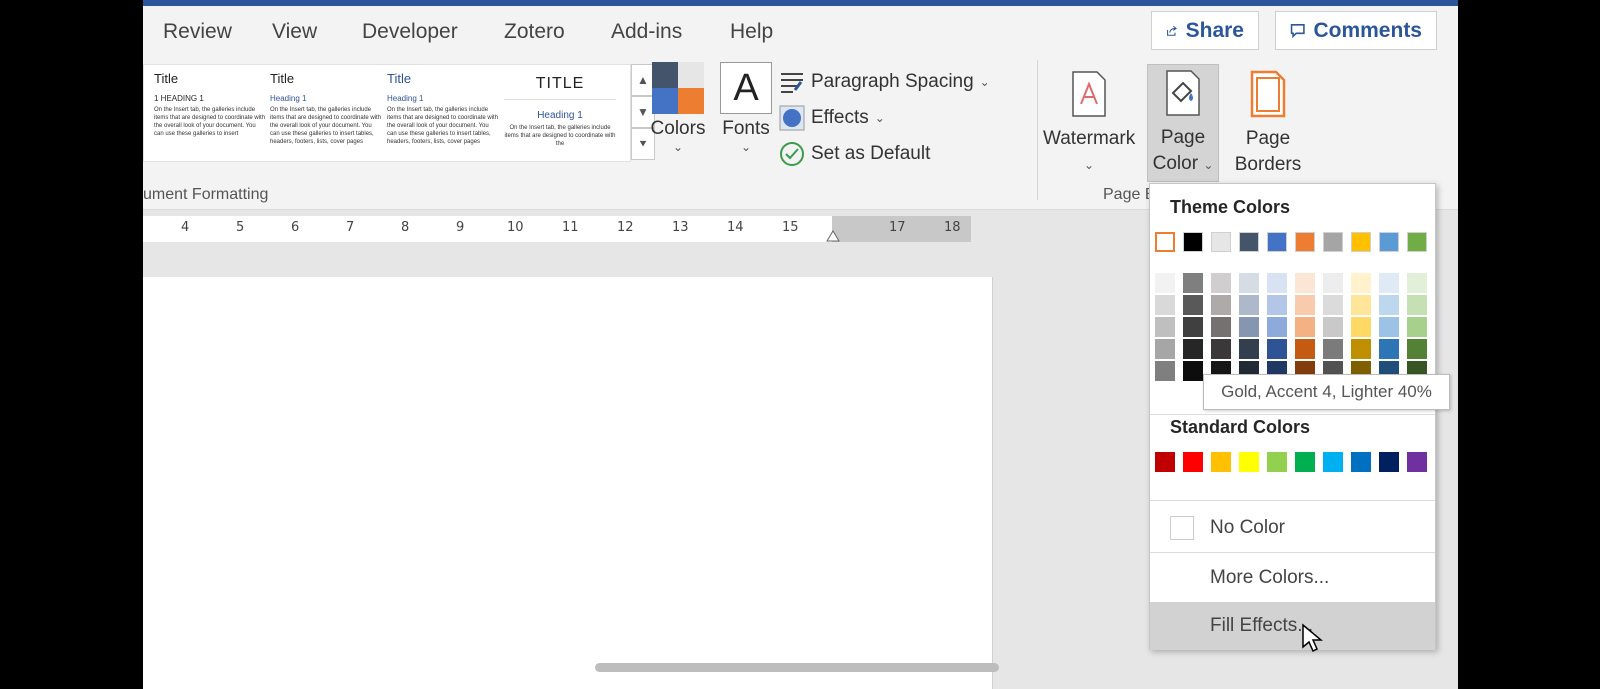 Image resolution: width=1600 pixels, height=689 pixels. I want to click on watermark-button: Watermark ⌄, so click(1089, 121).